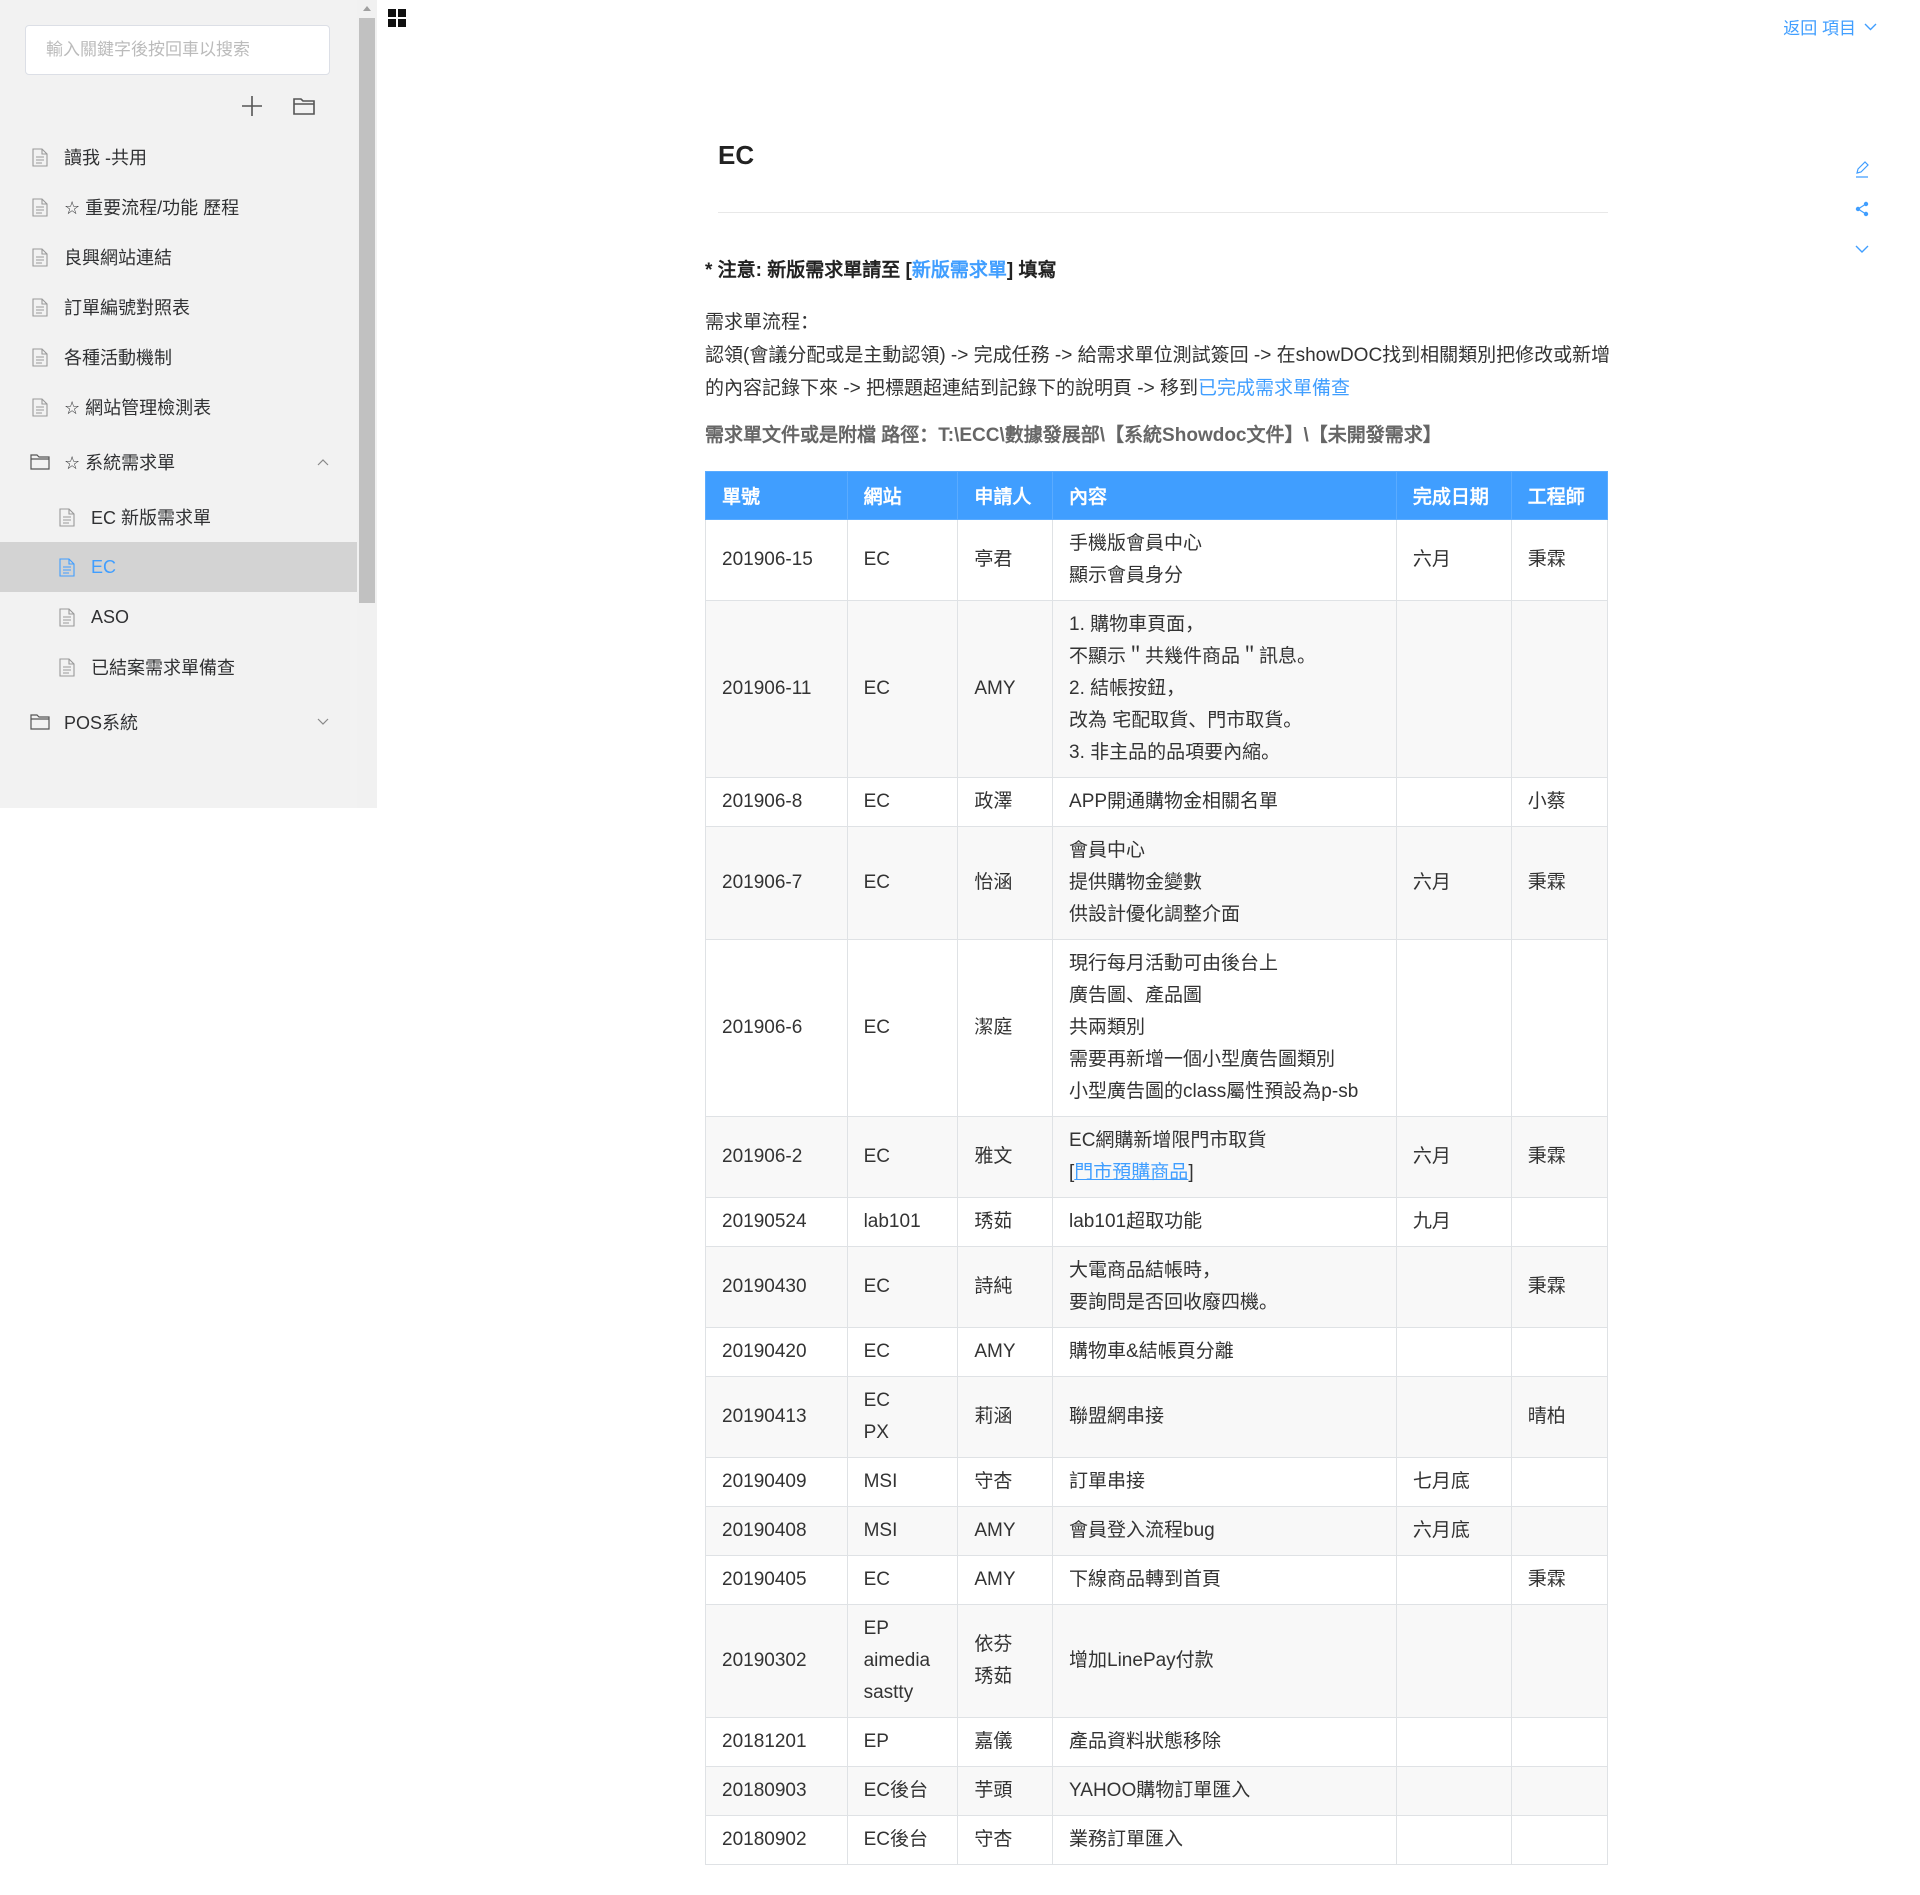 This screenshot has height=1895, width=1920. Describe the element at coordinates (876, 1432) in the screenshot. I see `site-line: PX` at that location.